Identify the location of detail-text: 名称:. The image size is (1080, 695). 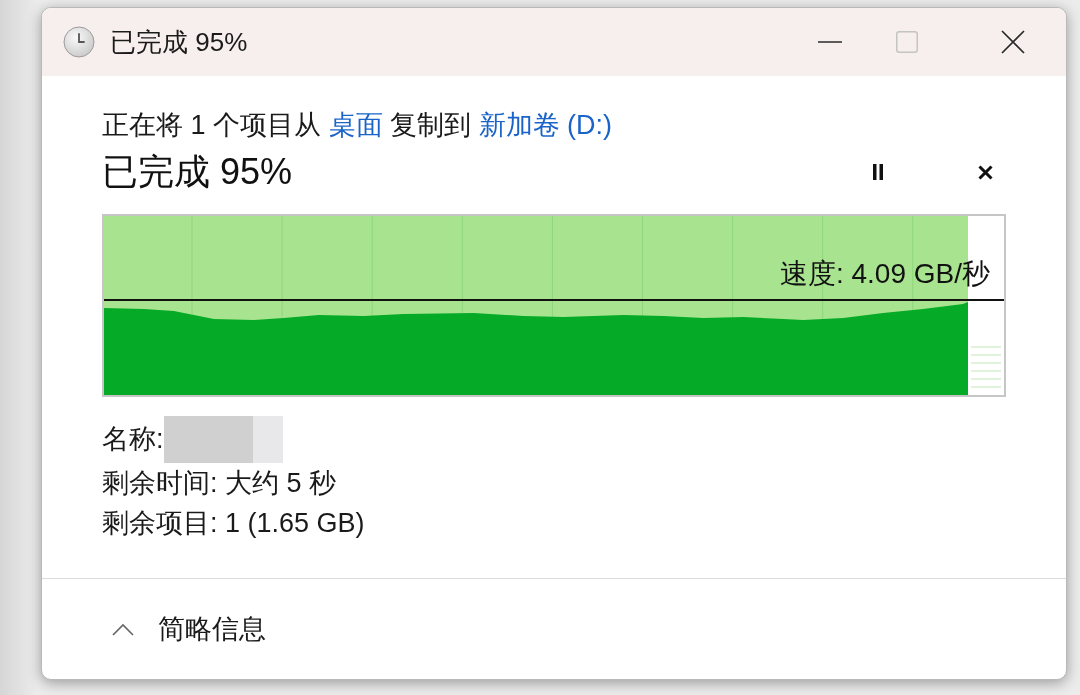
(133, 439).